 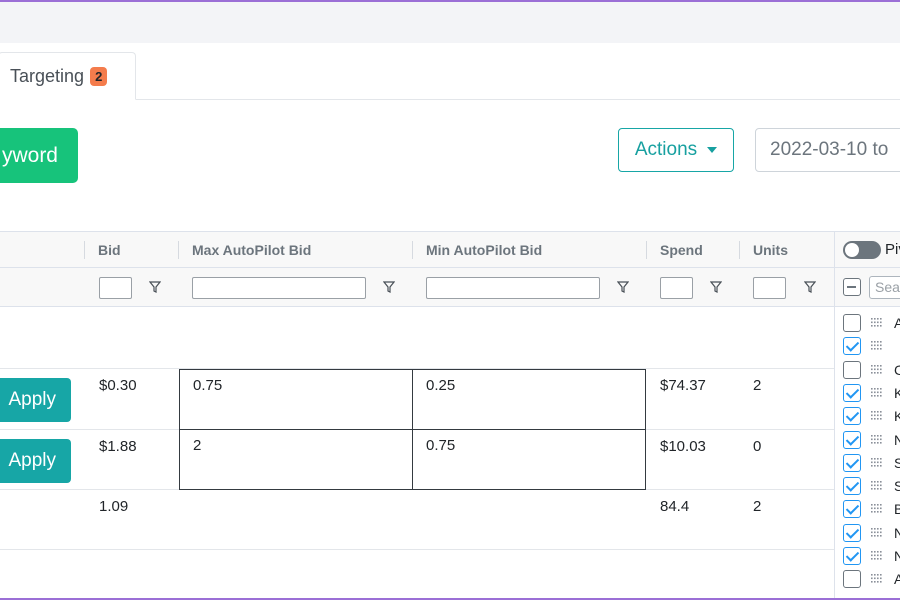 What do you see at coordinates (296, 399) in the screenshot?
I see `max-bid-edit-cell: 0.75` at bounding box center [296, 399].